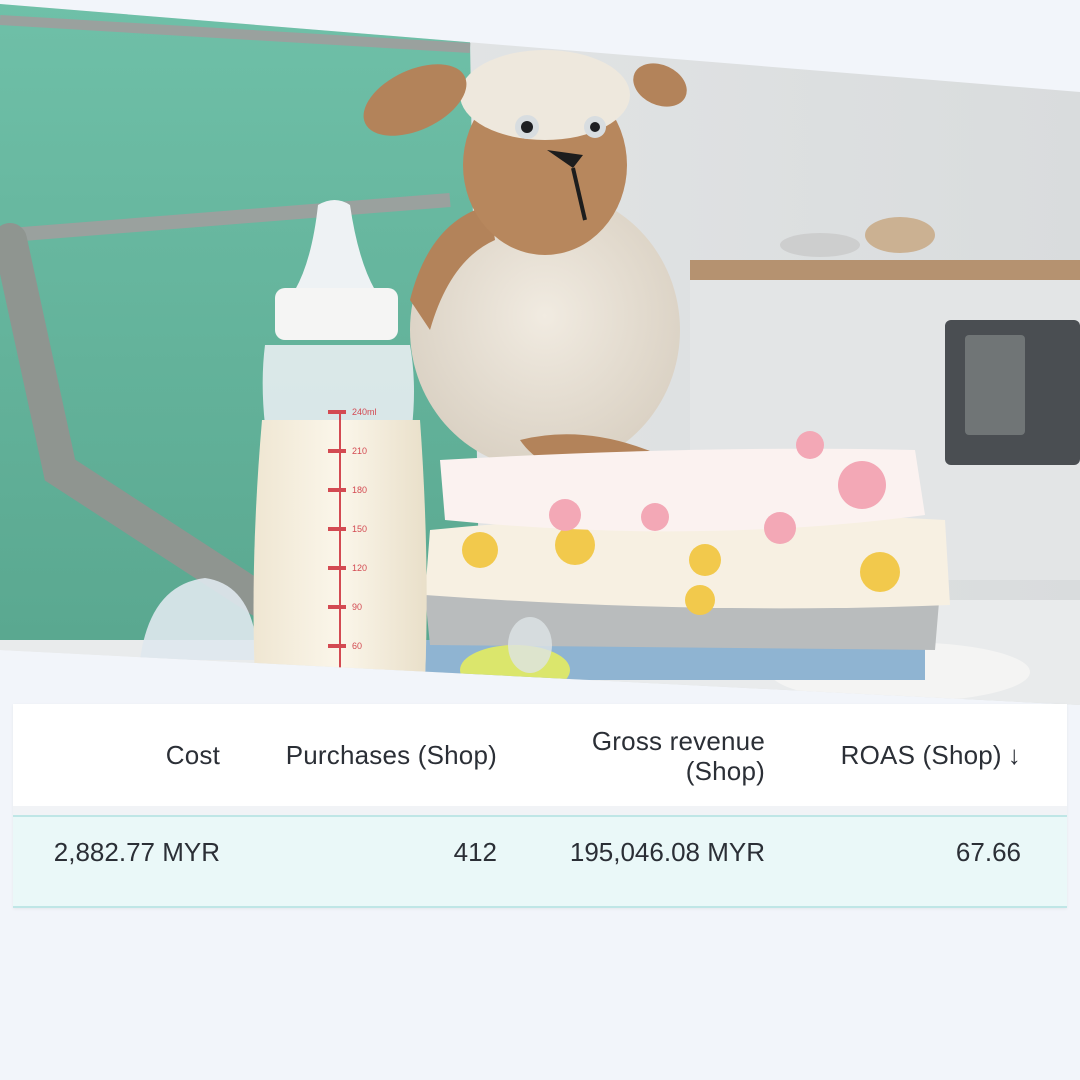 Image resolution: width=1080 pixels, height=1080 pixels. Describe the element at coordinates (359, 490) in the screenshot. I see `bottle-marking: 180` at that location.